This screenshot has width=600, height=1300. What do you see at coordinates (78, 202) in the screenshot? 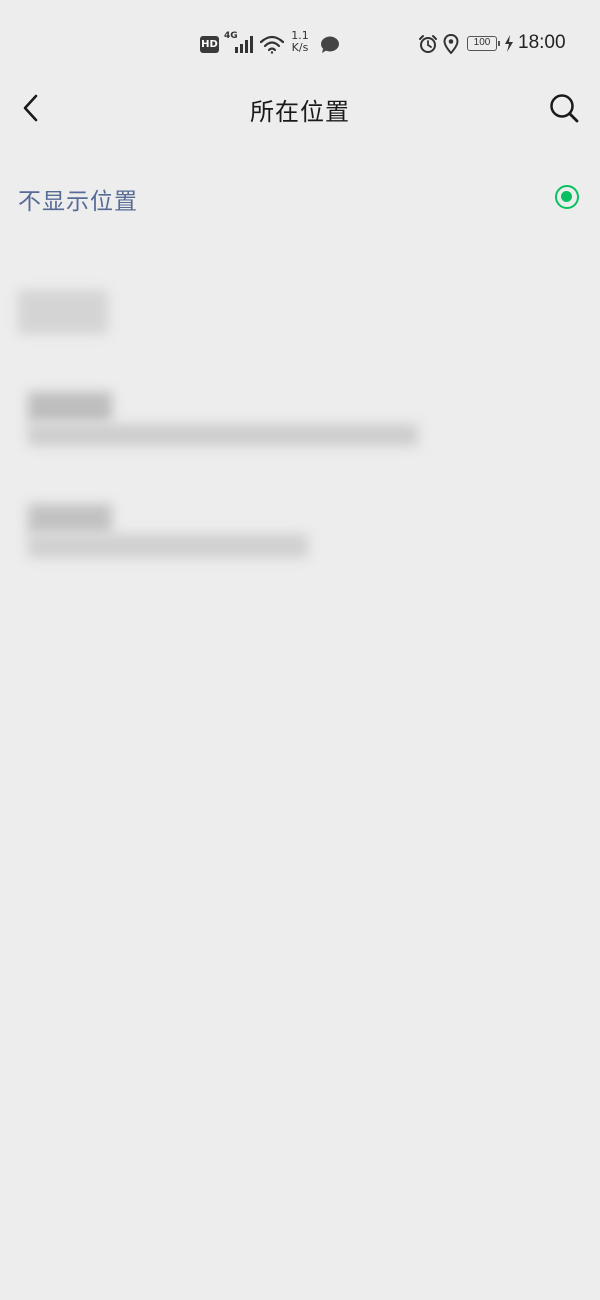
I see `hide-location-label: 不显示位置` at bounding box center [78, 202].